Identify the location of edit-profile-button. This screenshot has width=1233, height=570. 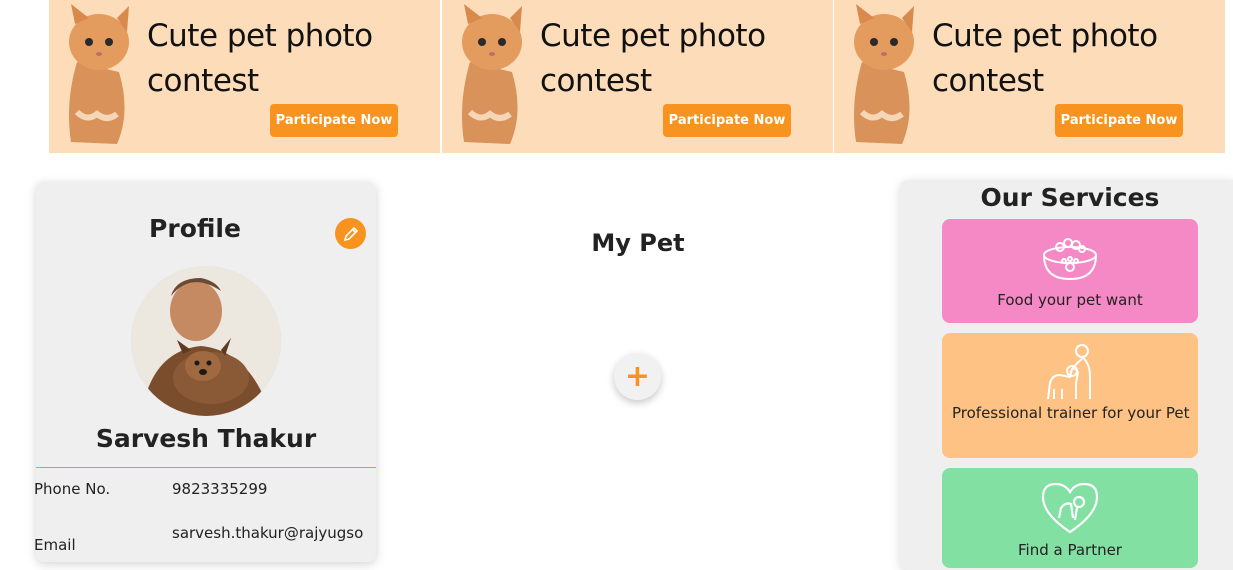
(350, 233).